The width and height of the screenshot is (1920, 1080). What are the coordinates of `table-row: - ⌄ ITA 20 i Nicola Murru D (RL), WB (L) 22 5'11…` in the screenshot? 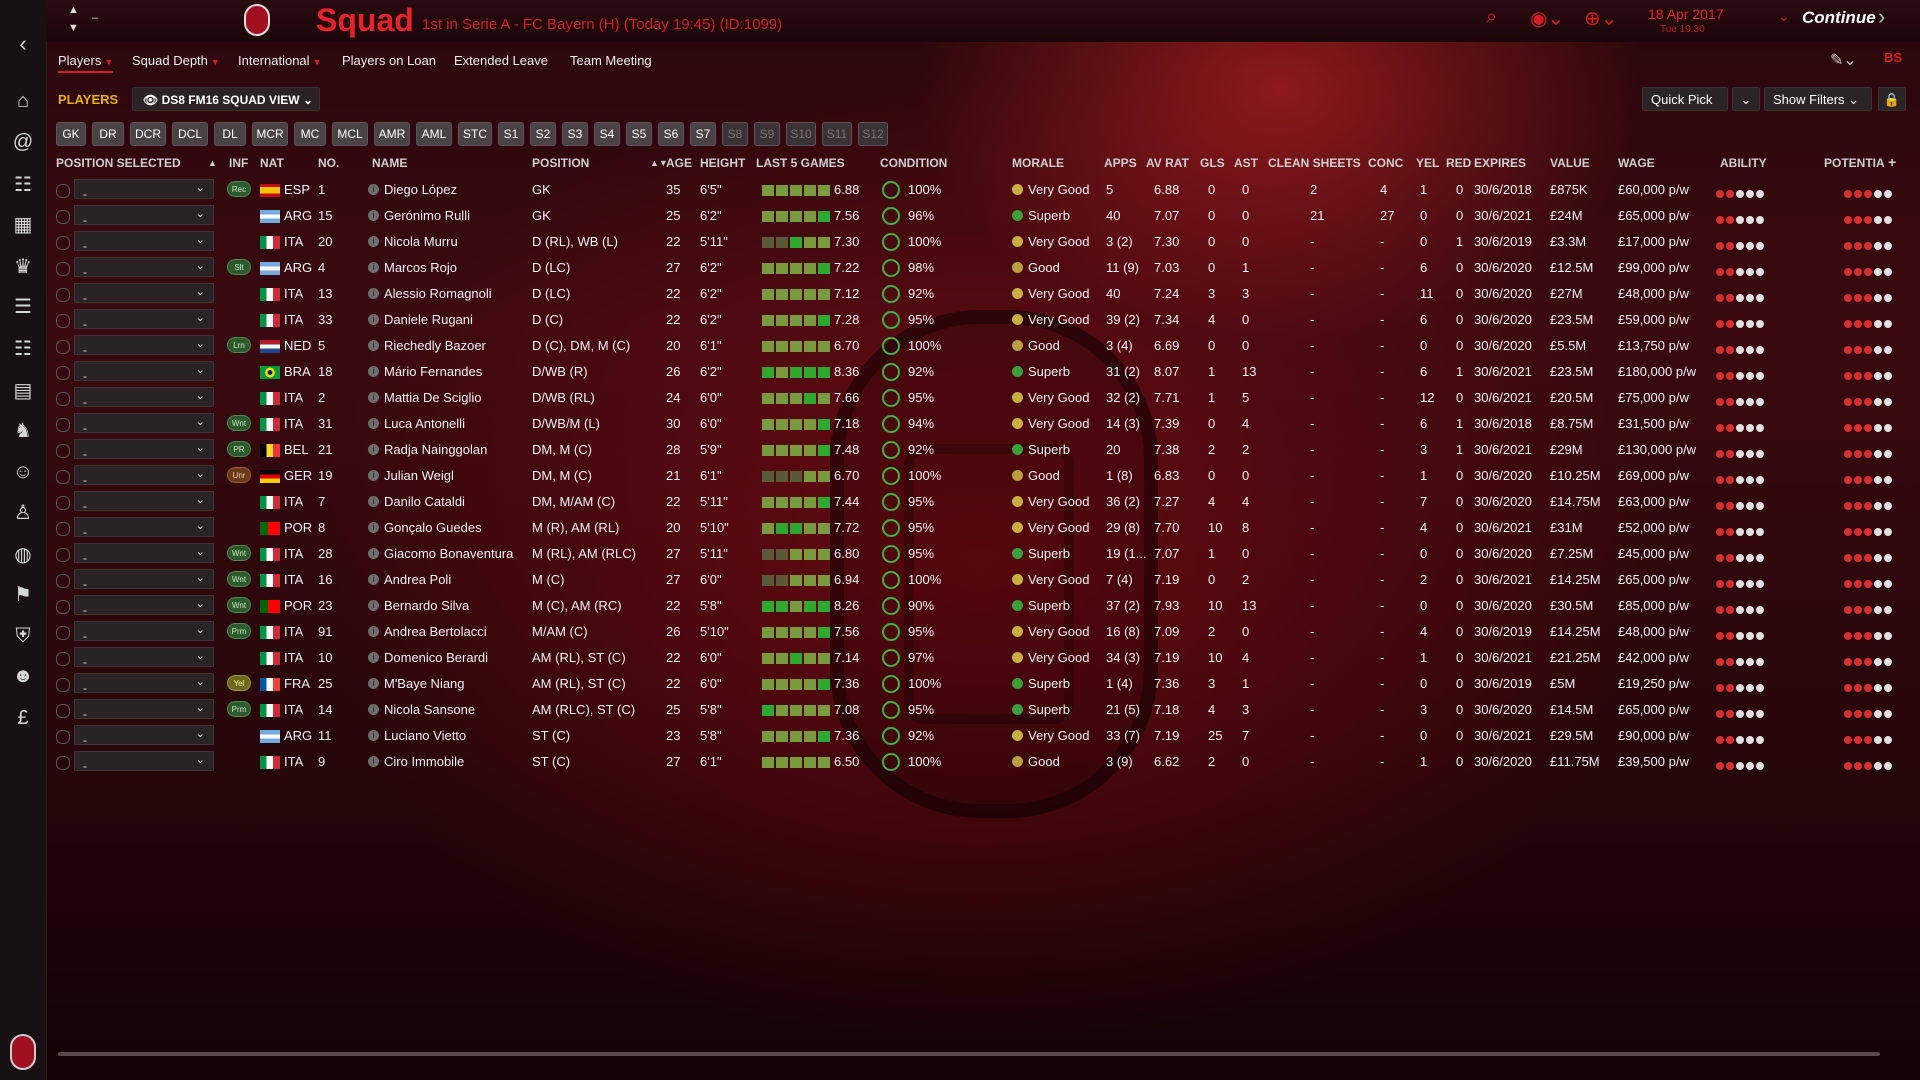 It's located at (983, 242).